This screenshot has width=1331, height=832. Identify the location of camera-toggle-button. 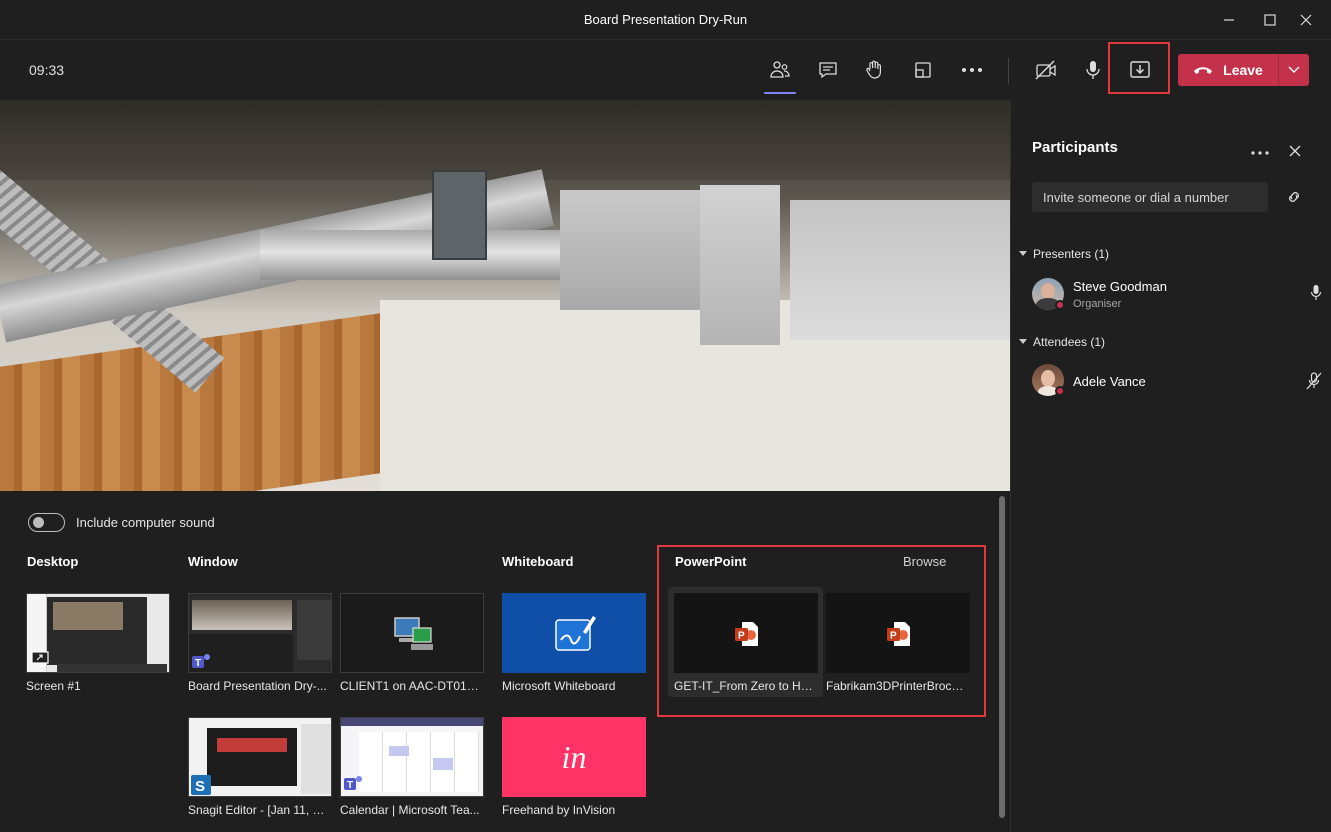
(1046, 70).